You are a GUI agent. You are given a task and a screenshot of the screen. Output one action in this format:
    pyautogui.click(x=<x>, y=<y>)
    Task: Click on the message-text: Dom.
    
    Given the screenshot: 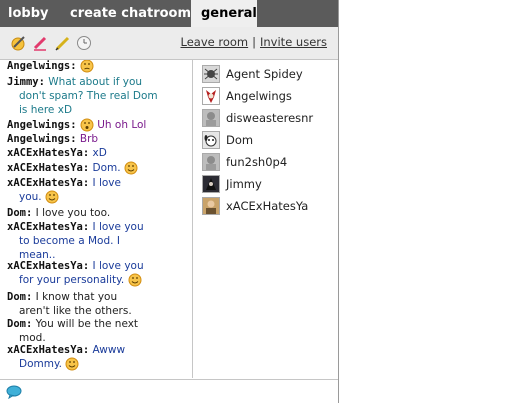 What is the action you would take?
    pyautogui.click(x=106, y=168)
    